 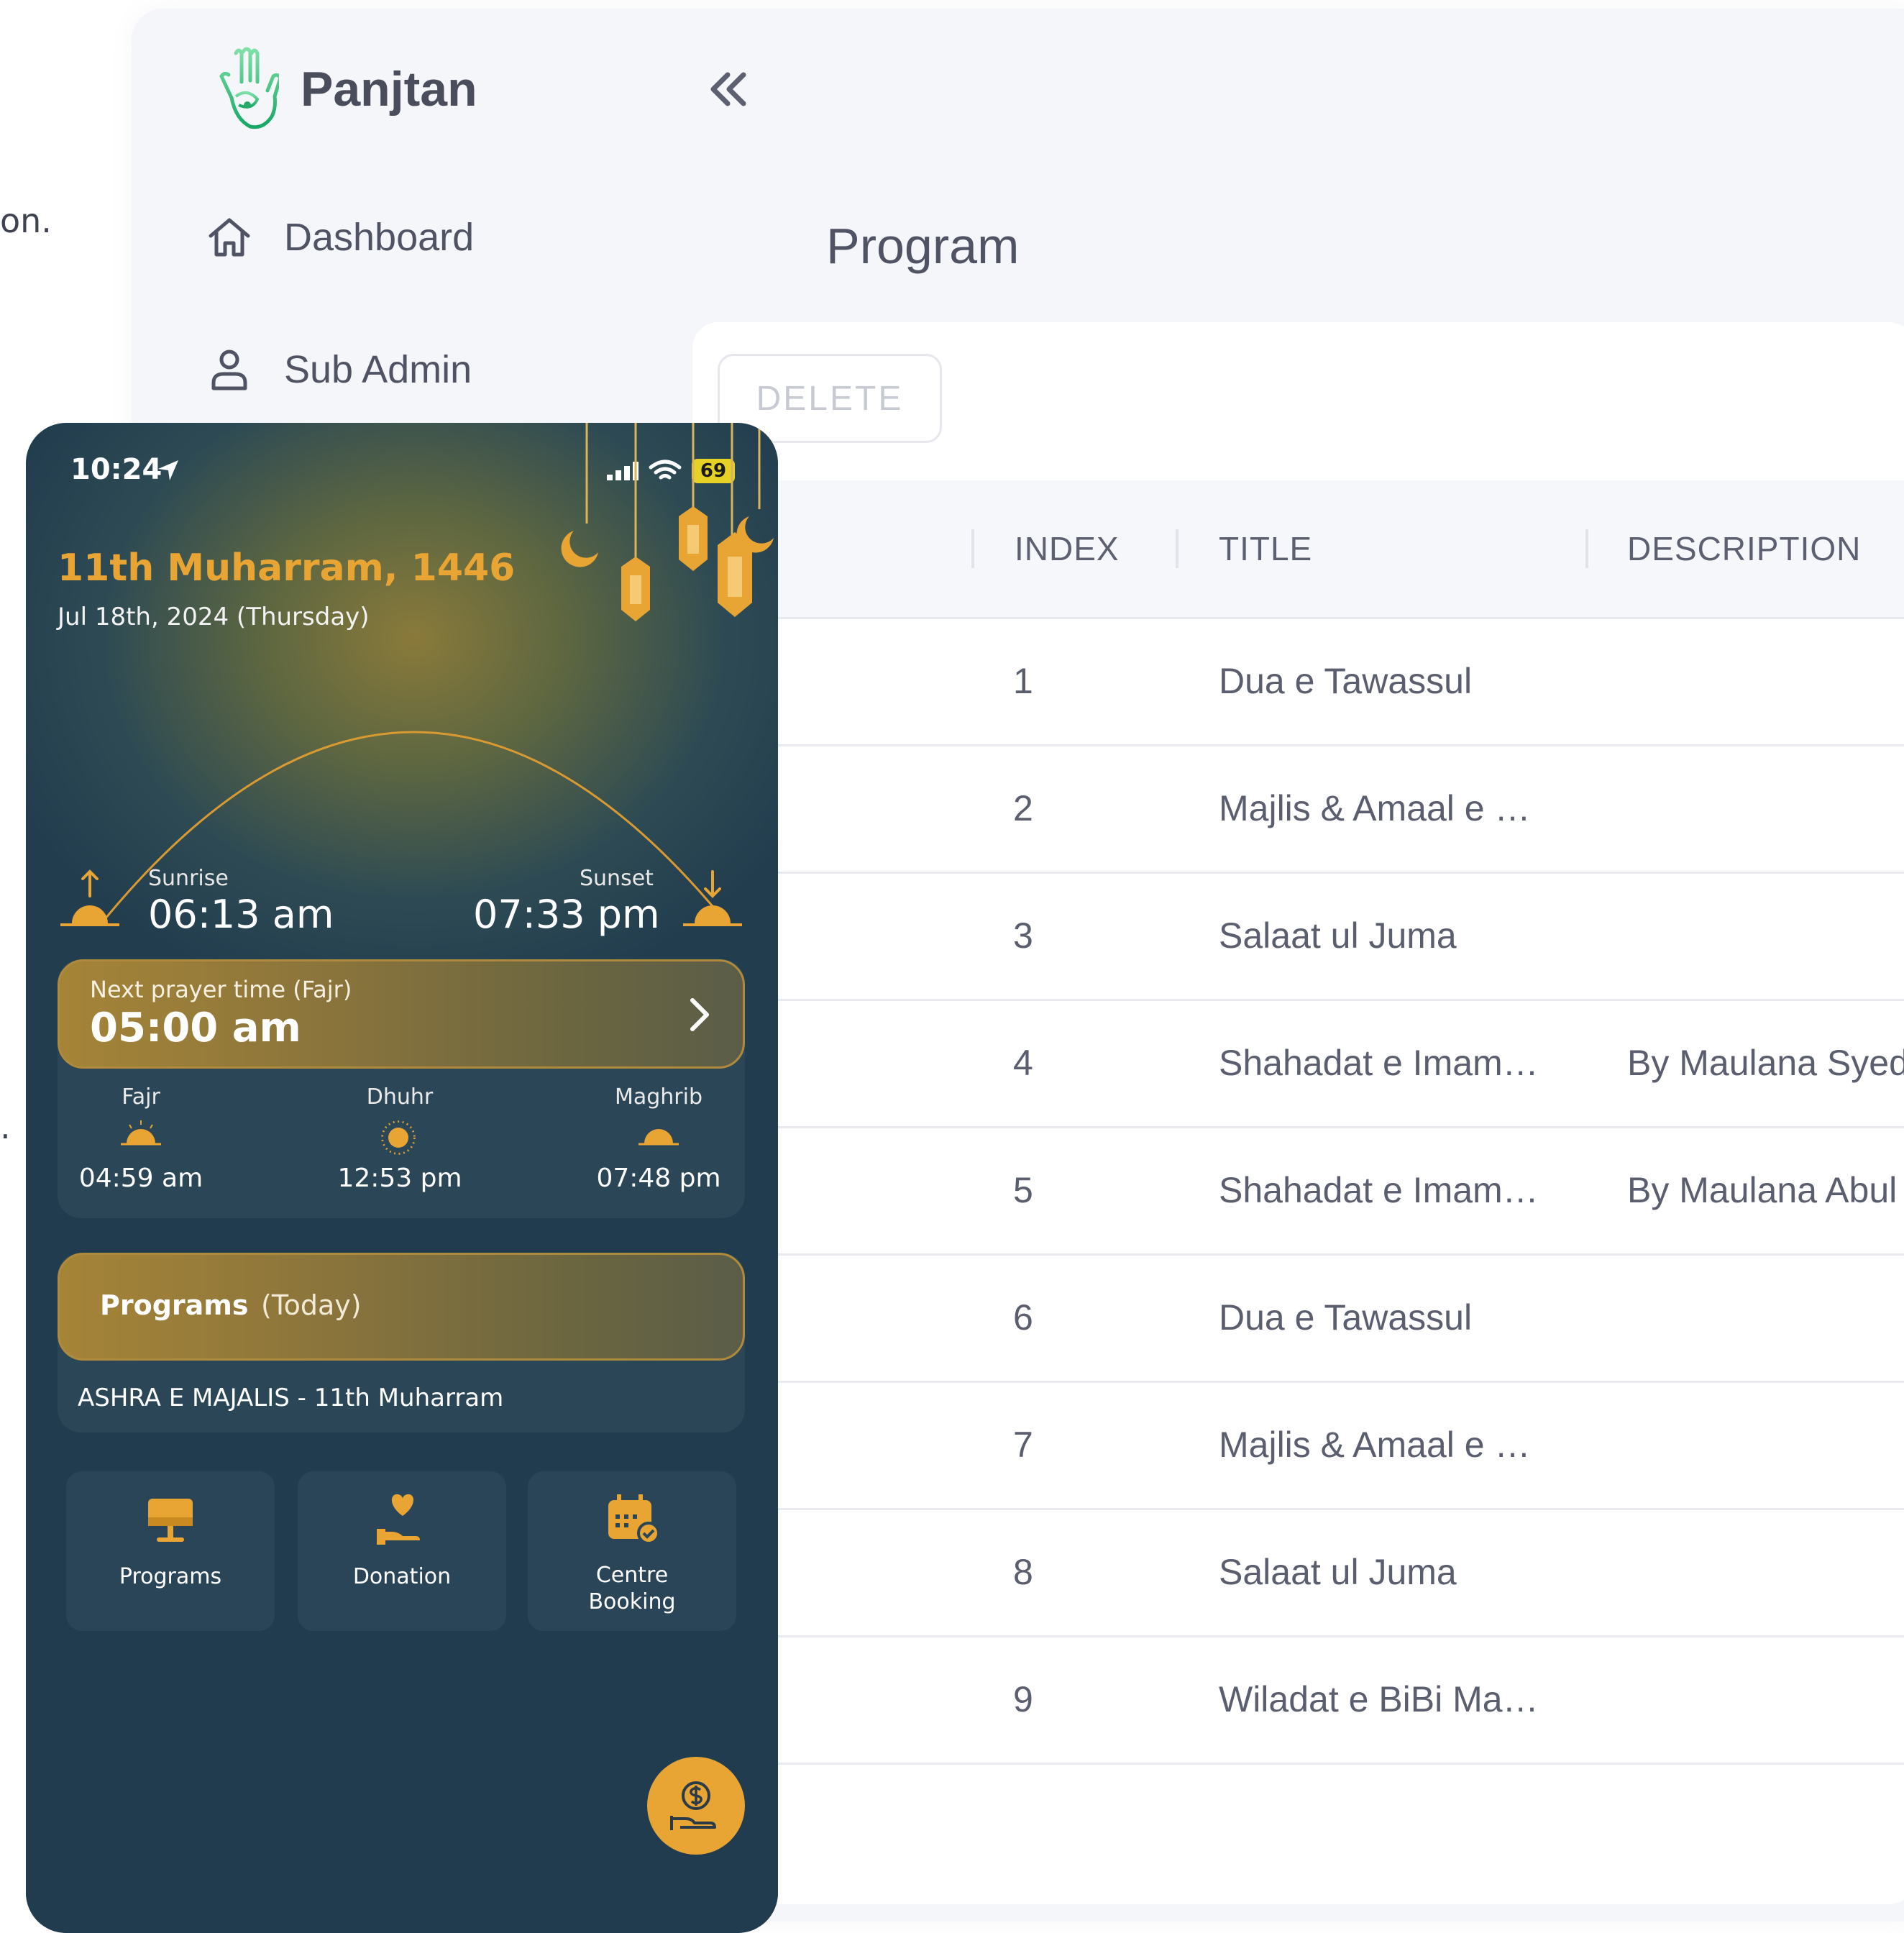 I want to click on brand: Panjtan, so click(x=345, y=89).